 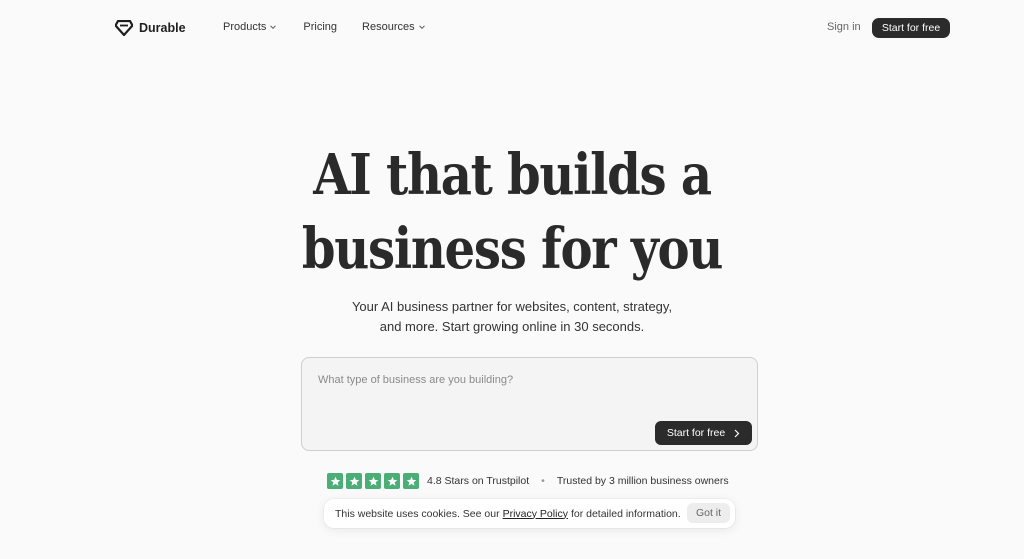 I want to click on nav-resources: Resources, so click(x=394, y=27).